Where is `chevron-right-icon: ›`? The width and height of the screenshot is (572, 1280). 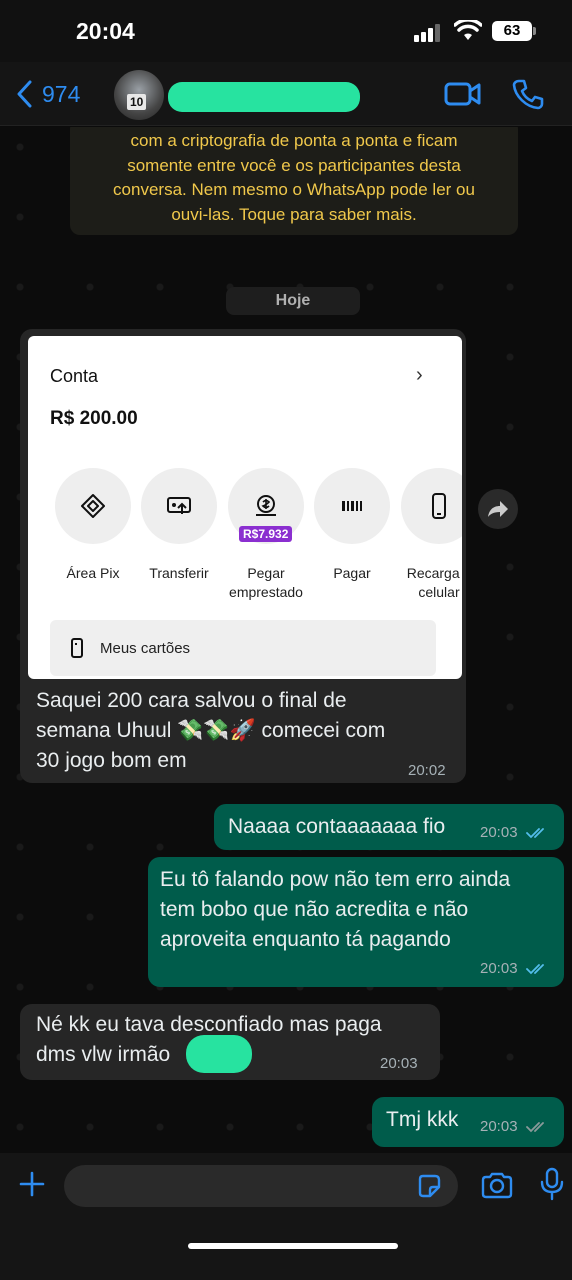
chevron-right-icon: › is located at coordinates (419, 375).